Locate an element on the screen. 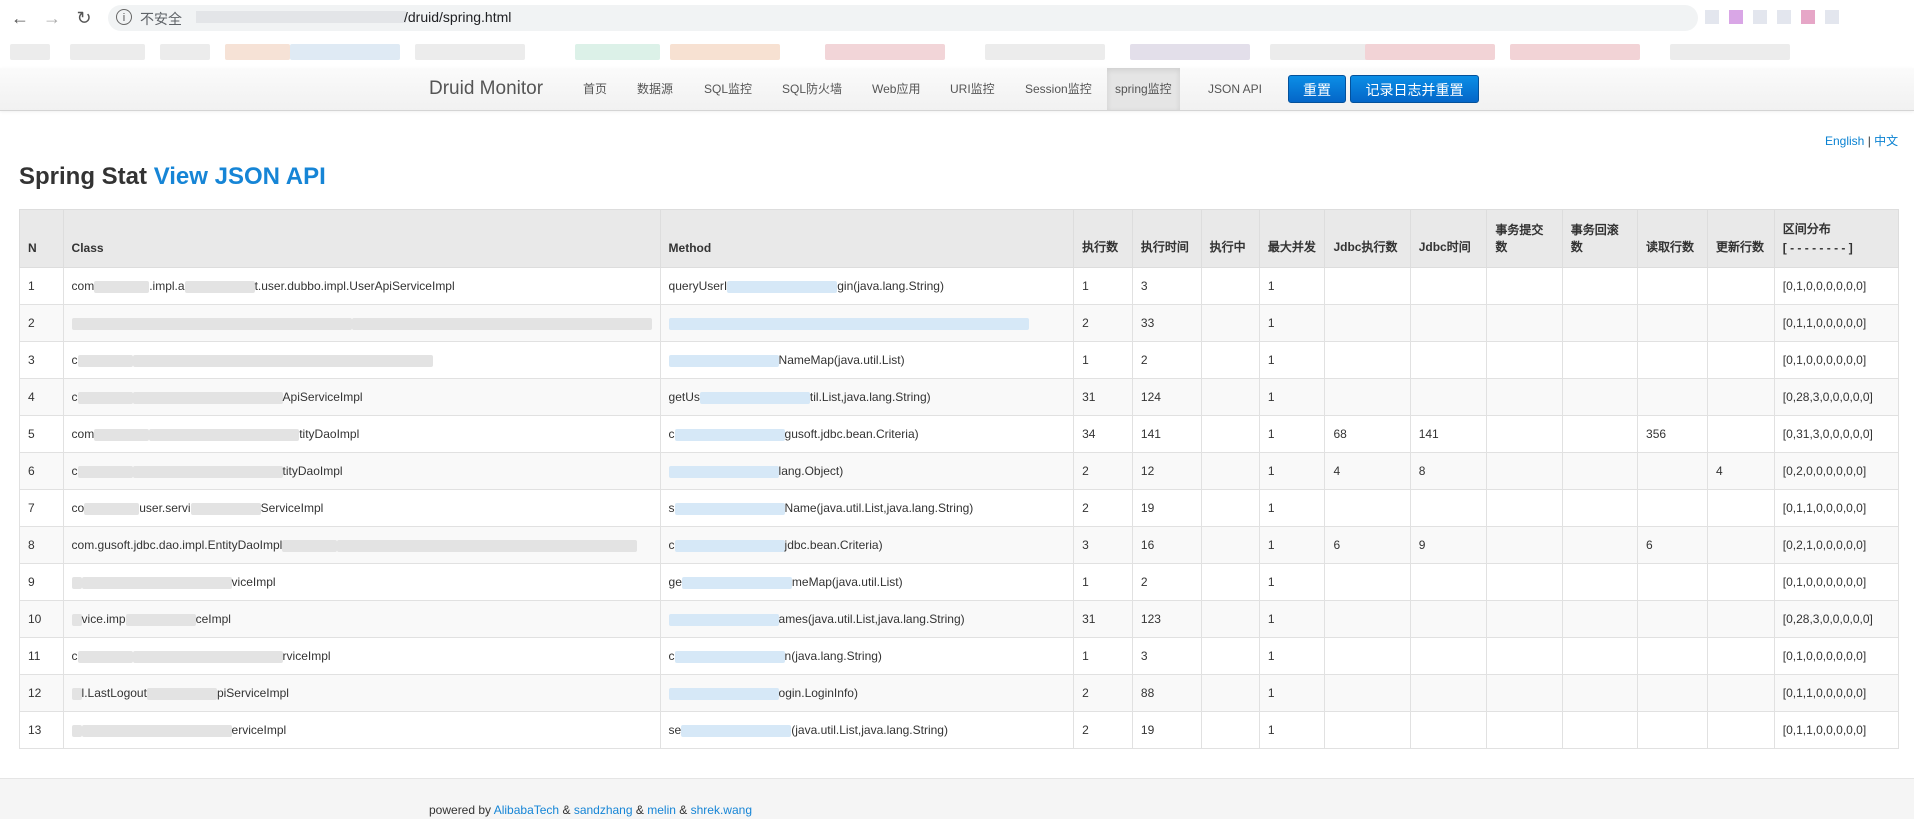 The width and height of the screenshot is (1914, 819). cell-method: getUs til.List,java.lang.String) is located at coordinates (867, 397).